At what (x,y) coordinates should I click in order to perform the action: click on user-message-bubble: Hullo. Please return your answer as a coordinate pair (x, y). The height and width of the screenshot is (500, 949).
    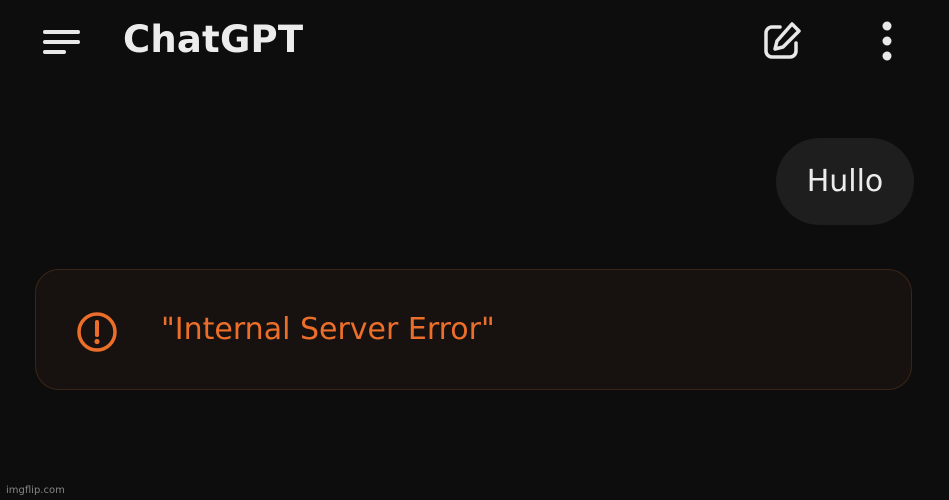
    Looking at the image, I should click on (845, 181).